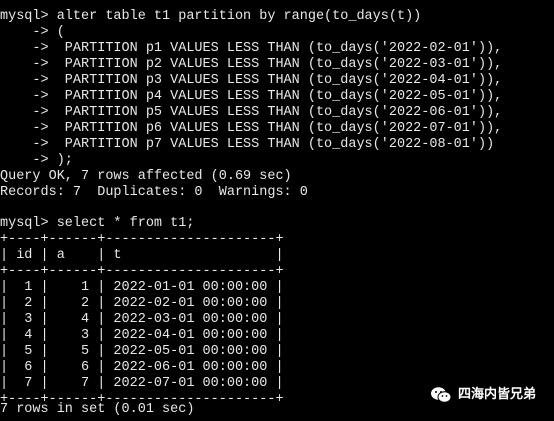 This screenshot has width=554, height=421. What do you see at coordinates (142, 271) in the screenshot?
I see `terminal-line-17: +----+------+---------------------+` at bounding box center [142, 271].